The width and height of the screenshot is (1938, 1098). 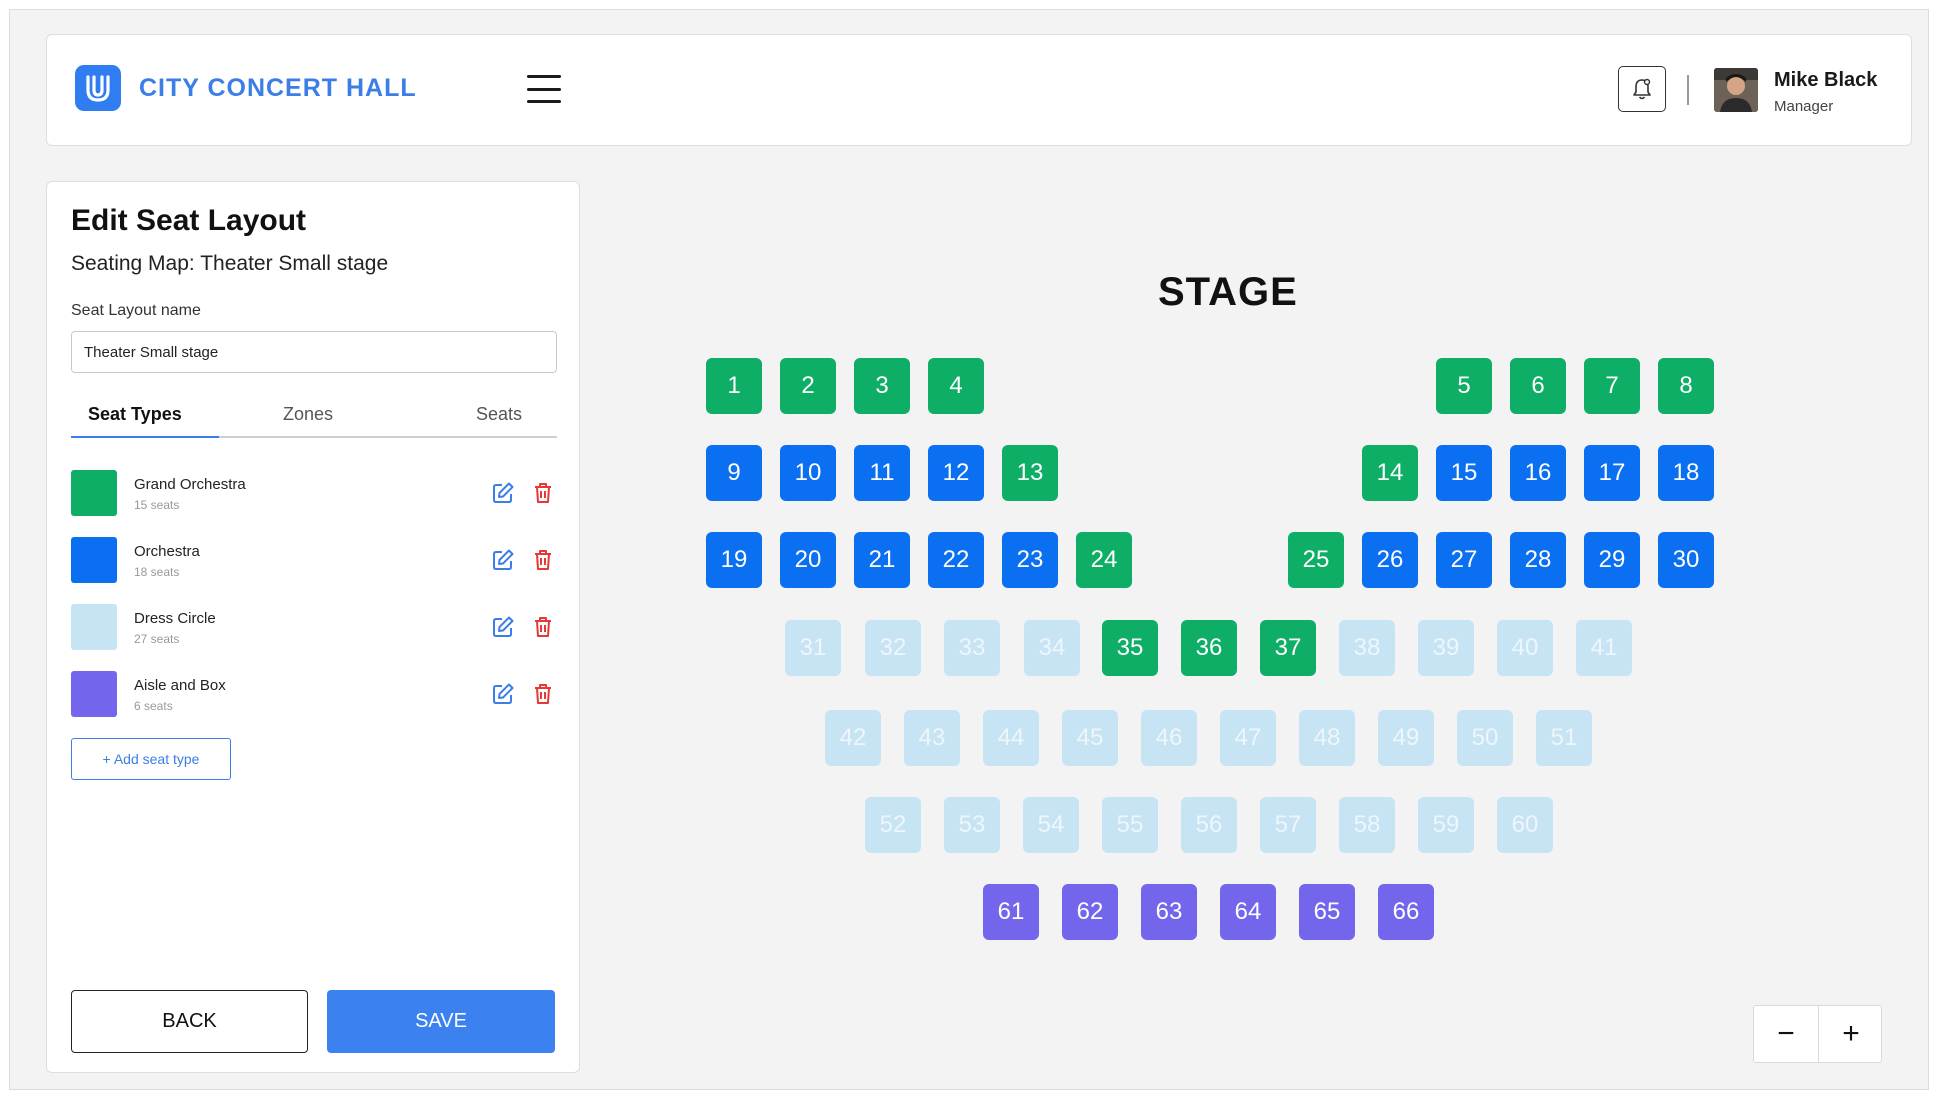 I want to click on seat-45: 45, so click(x=1090, y=738).